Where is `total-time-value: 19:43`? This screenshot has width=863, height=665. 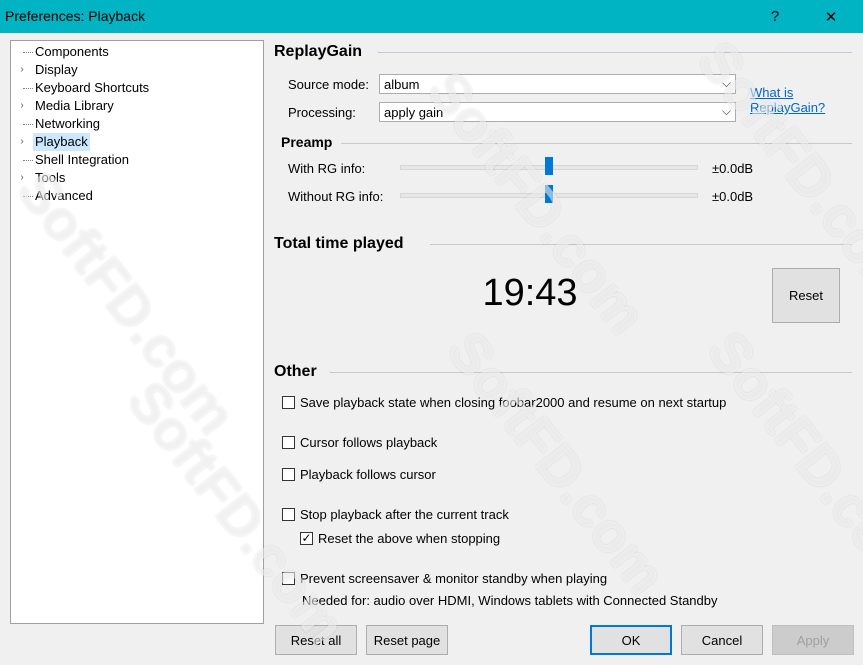
total-time-value: 19:43 is located at coordinates (530, 293).